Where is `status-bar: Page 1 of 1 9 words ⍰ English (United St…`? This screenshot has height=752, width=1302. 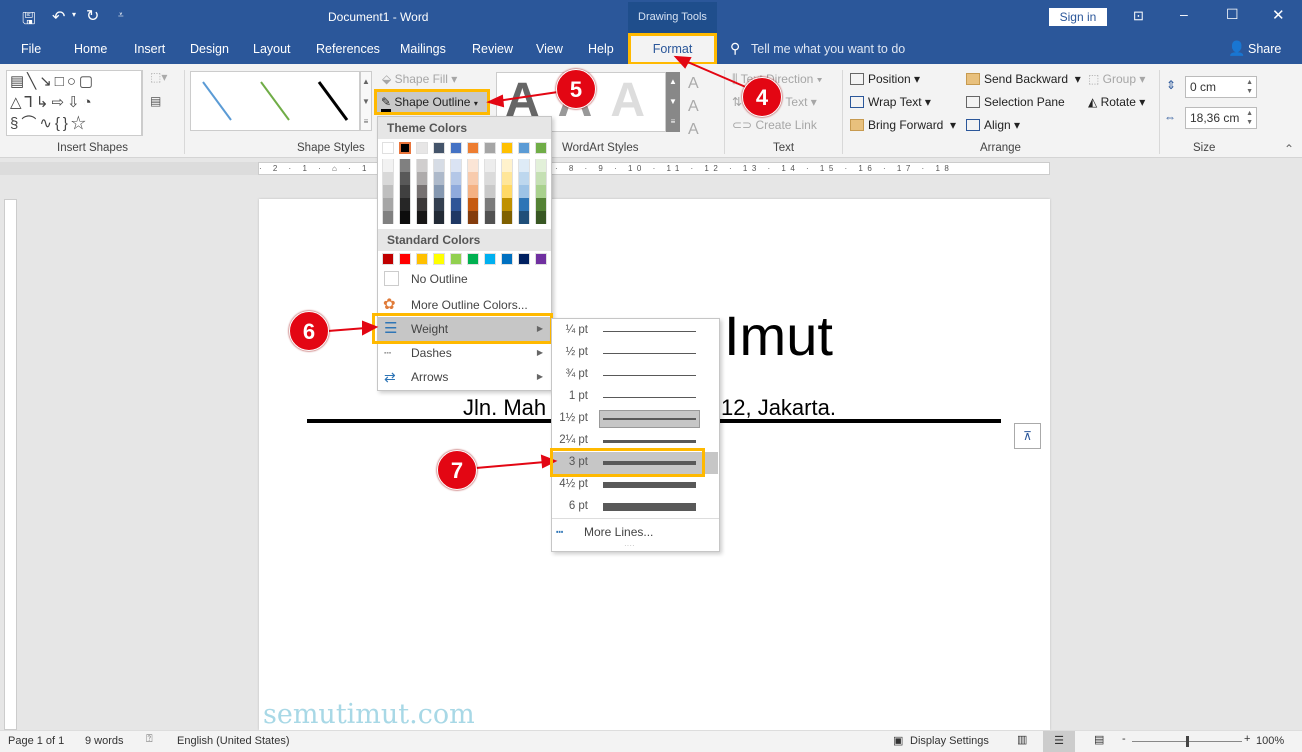
status-bar: Page 1 of 1 9 words ⍰ English (United St… is located at coordinates (651, 741).